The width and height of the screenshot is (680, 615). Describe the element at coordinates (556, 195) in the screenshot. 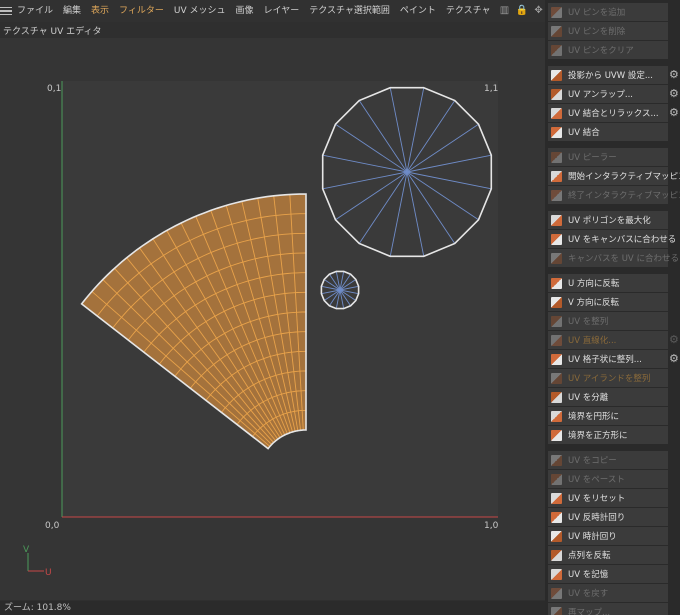

I see `end-mapping-icon` at that location.